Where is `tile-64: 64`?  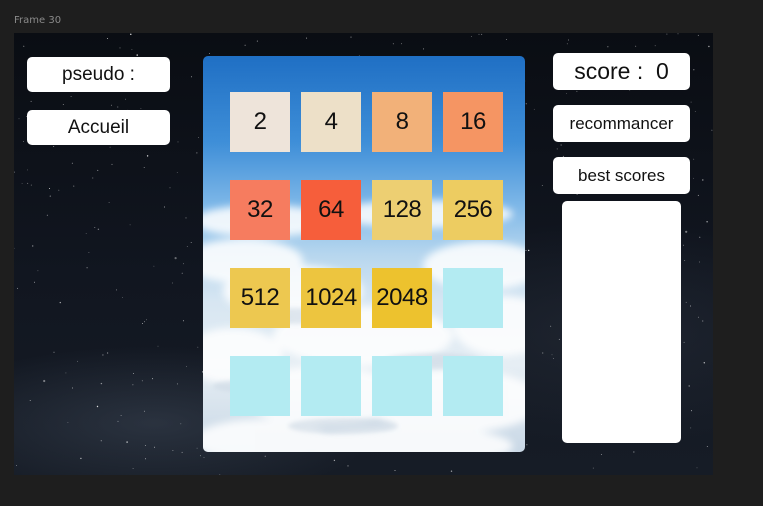 tile-64: 64 is located at coordinates (331, 210).